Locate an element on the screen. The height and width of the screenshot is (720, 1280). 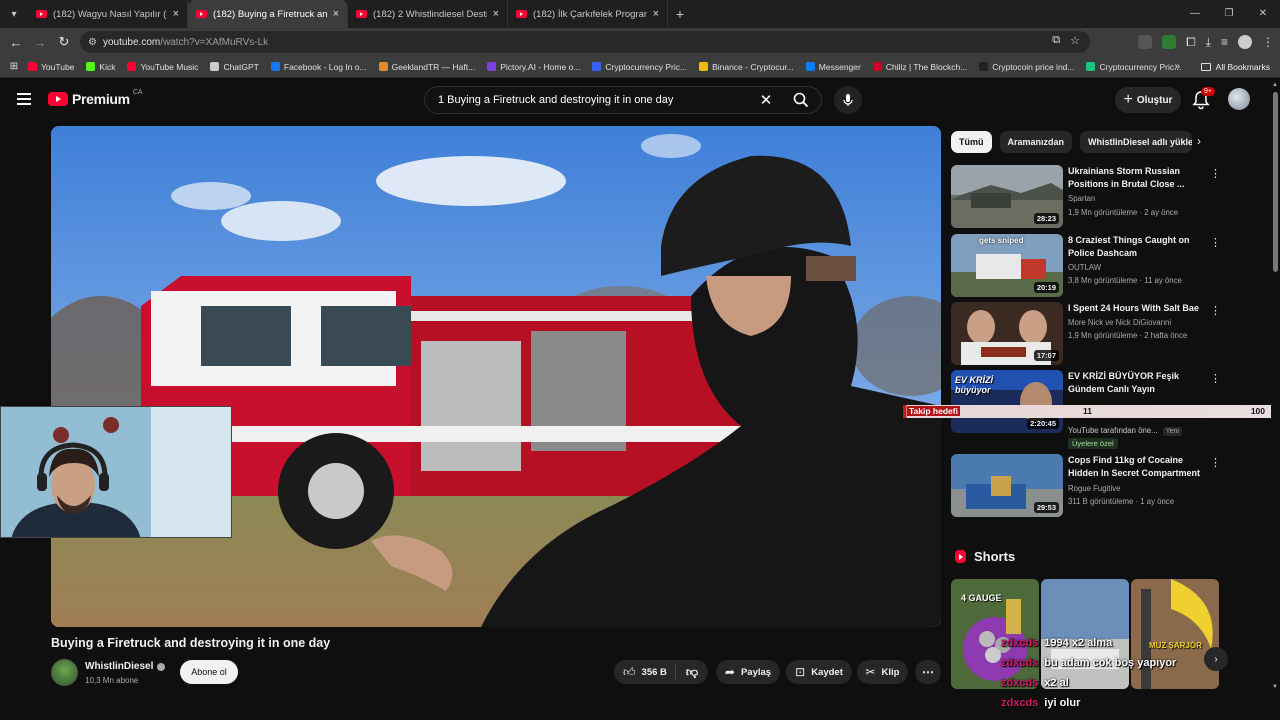
video-thumbnail: 29:53 is located at coordinates (1007, 485).